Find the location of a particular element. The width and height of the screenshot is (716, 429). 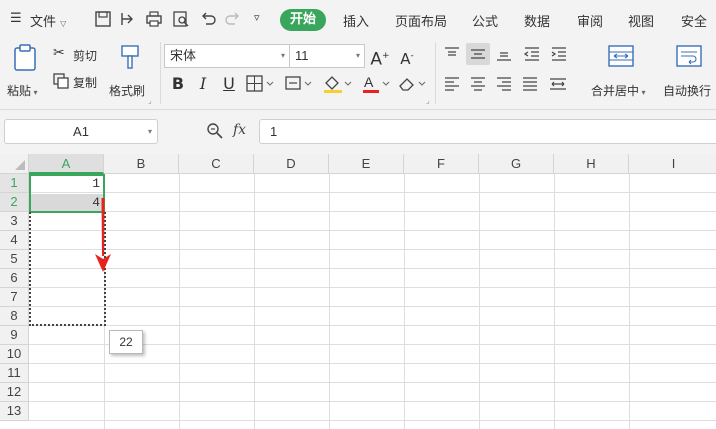

decrease-font-size-icon: A- is located at coordinates (407, 56).